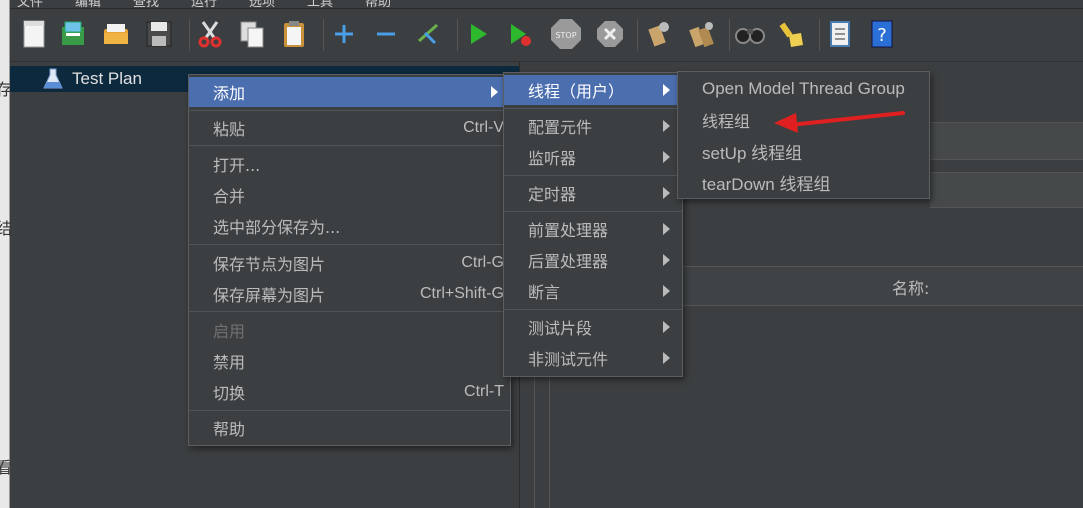  What do you see at coordinates (658, 34) in the screenshot?
I see `clear-icon` at bounding box center [658, 34].